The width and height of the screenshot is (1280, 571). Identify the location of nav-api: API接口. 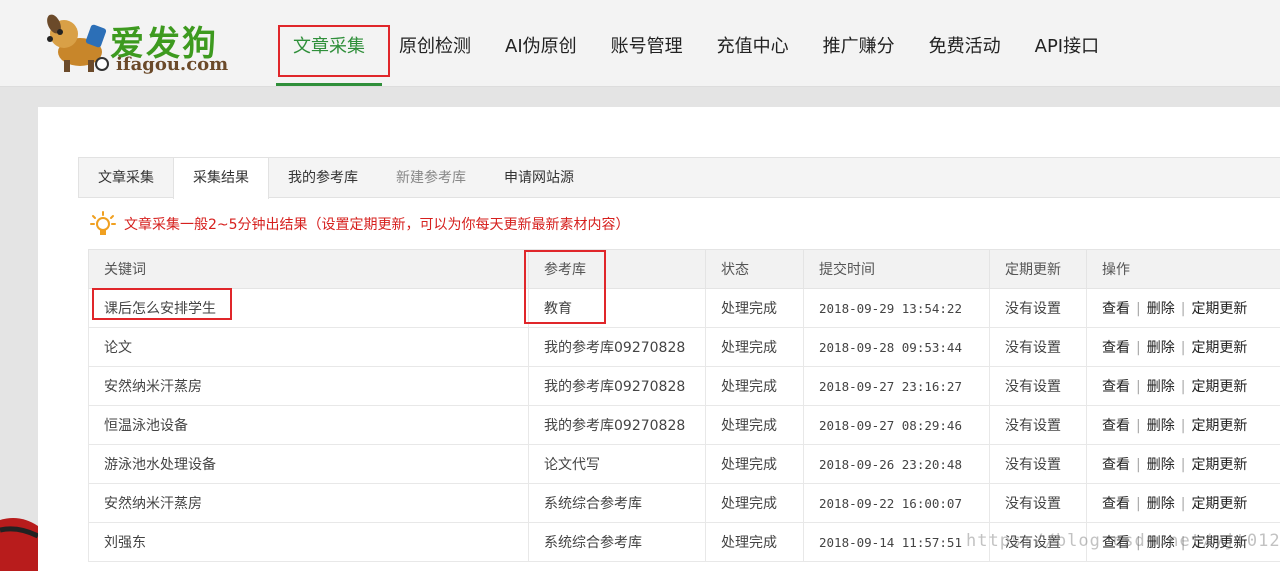
(1067, 43).